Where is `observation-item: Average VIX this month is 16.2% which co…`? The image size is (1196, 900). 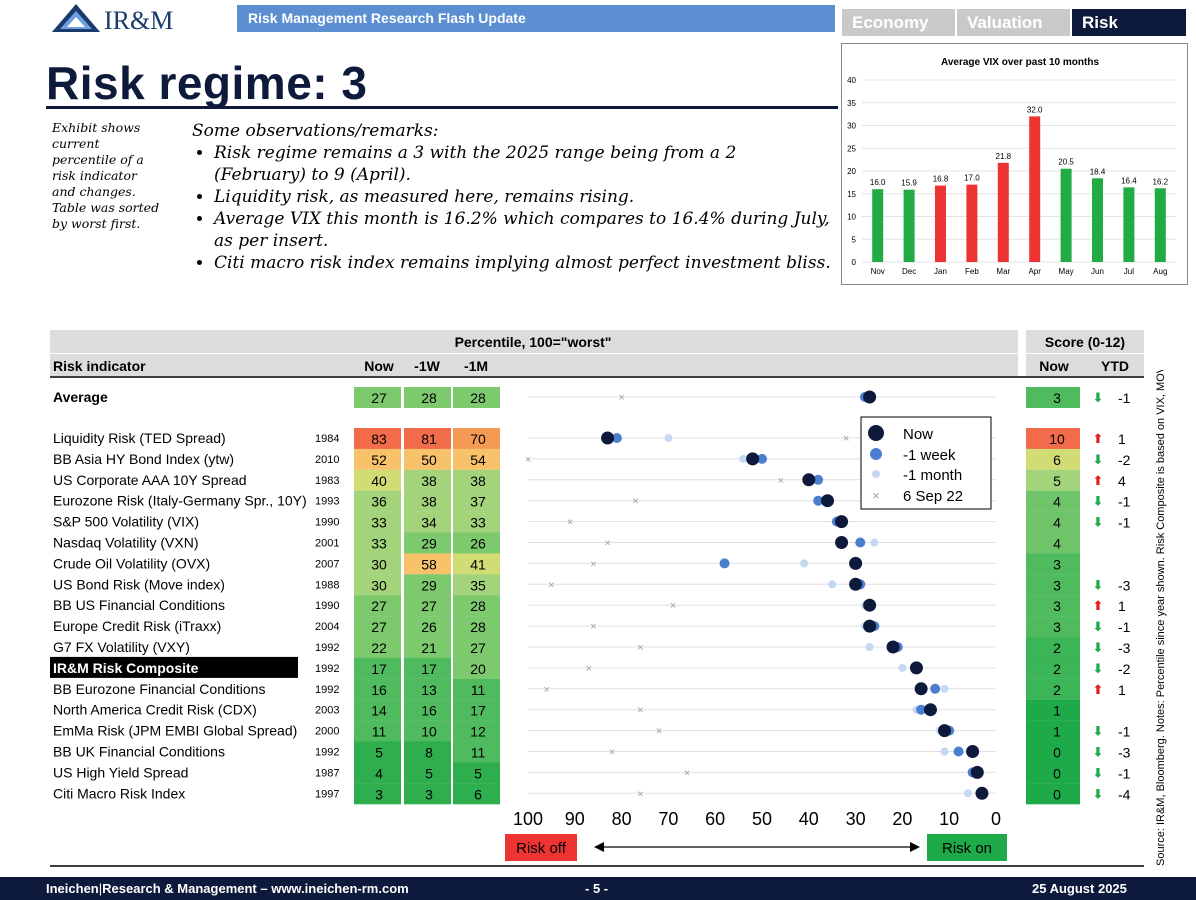 observation-item: Average VIX this month is 16.2% which co… is located at coordinates (523, 230).